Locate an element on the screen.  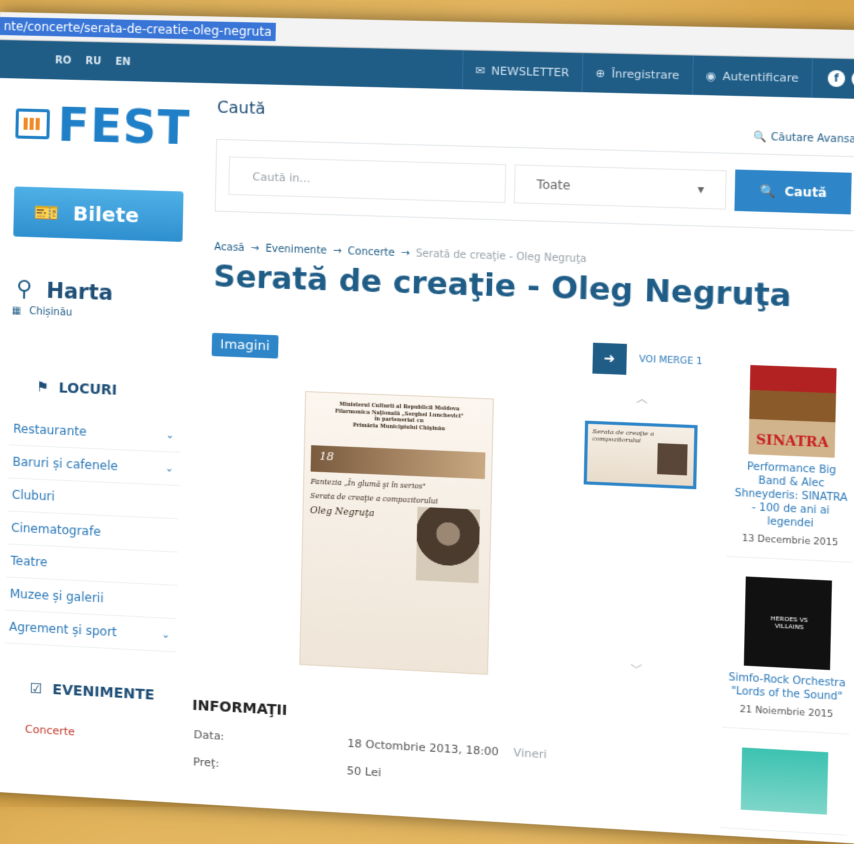
event-card is located at coordinates (784, 782).